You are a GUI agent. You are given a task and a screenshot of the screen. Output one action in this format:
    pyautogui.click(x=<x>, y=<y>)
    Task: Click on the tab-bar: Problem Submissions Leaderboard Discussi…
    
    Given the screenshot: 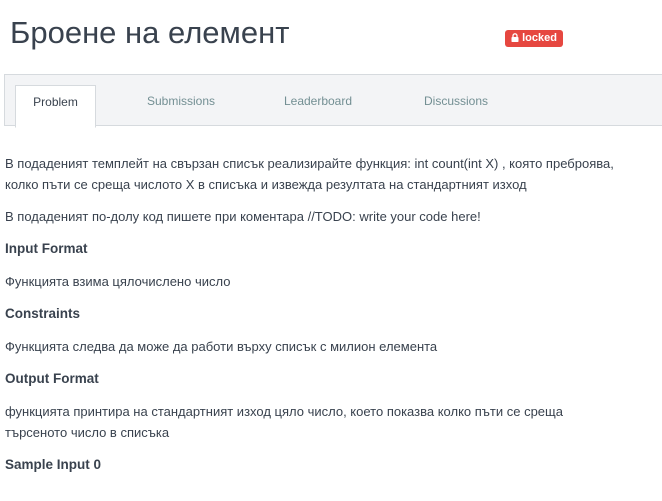 What is the action you would take?
    pyautogui.click(x=333, y=101)
    